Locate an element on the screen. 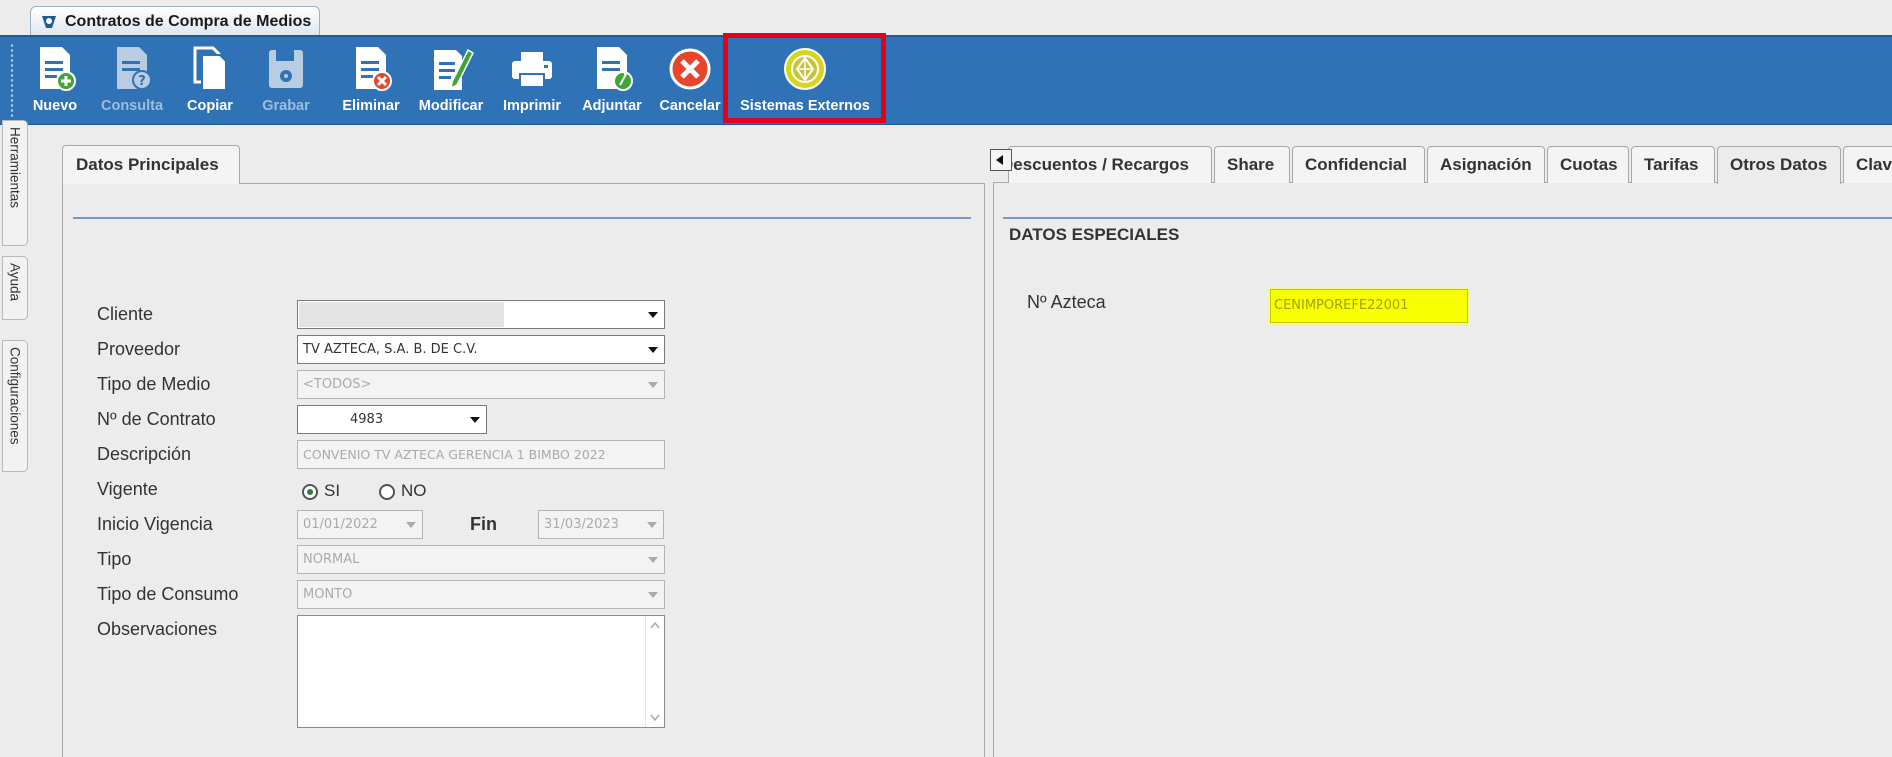 This screenshot has height=757, width=1892. tipo-value: NORMAL is located at coordinates (331, 559).